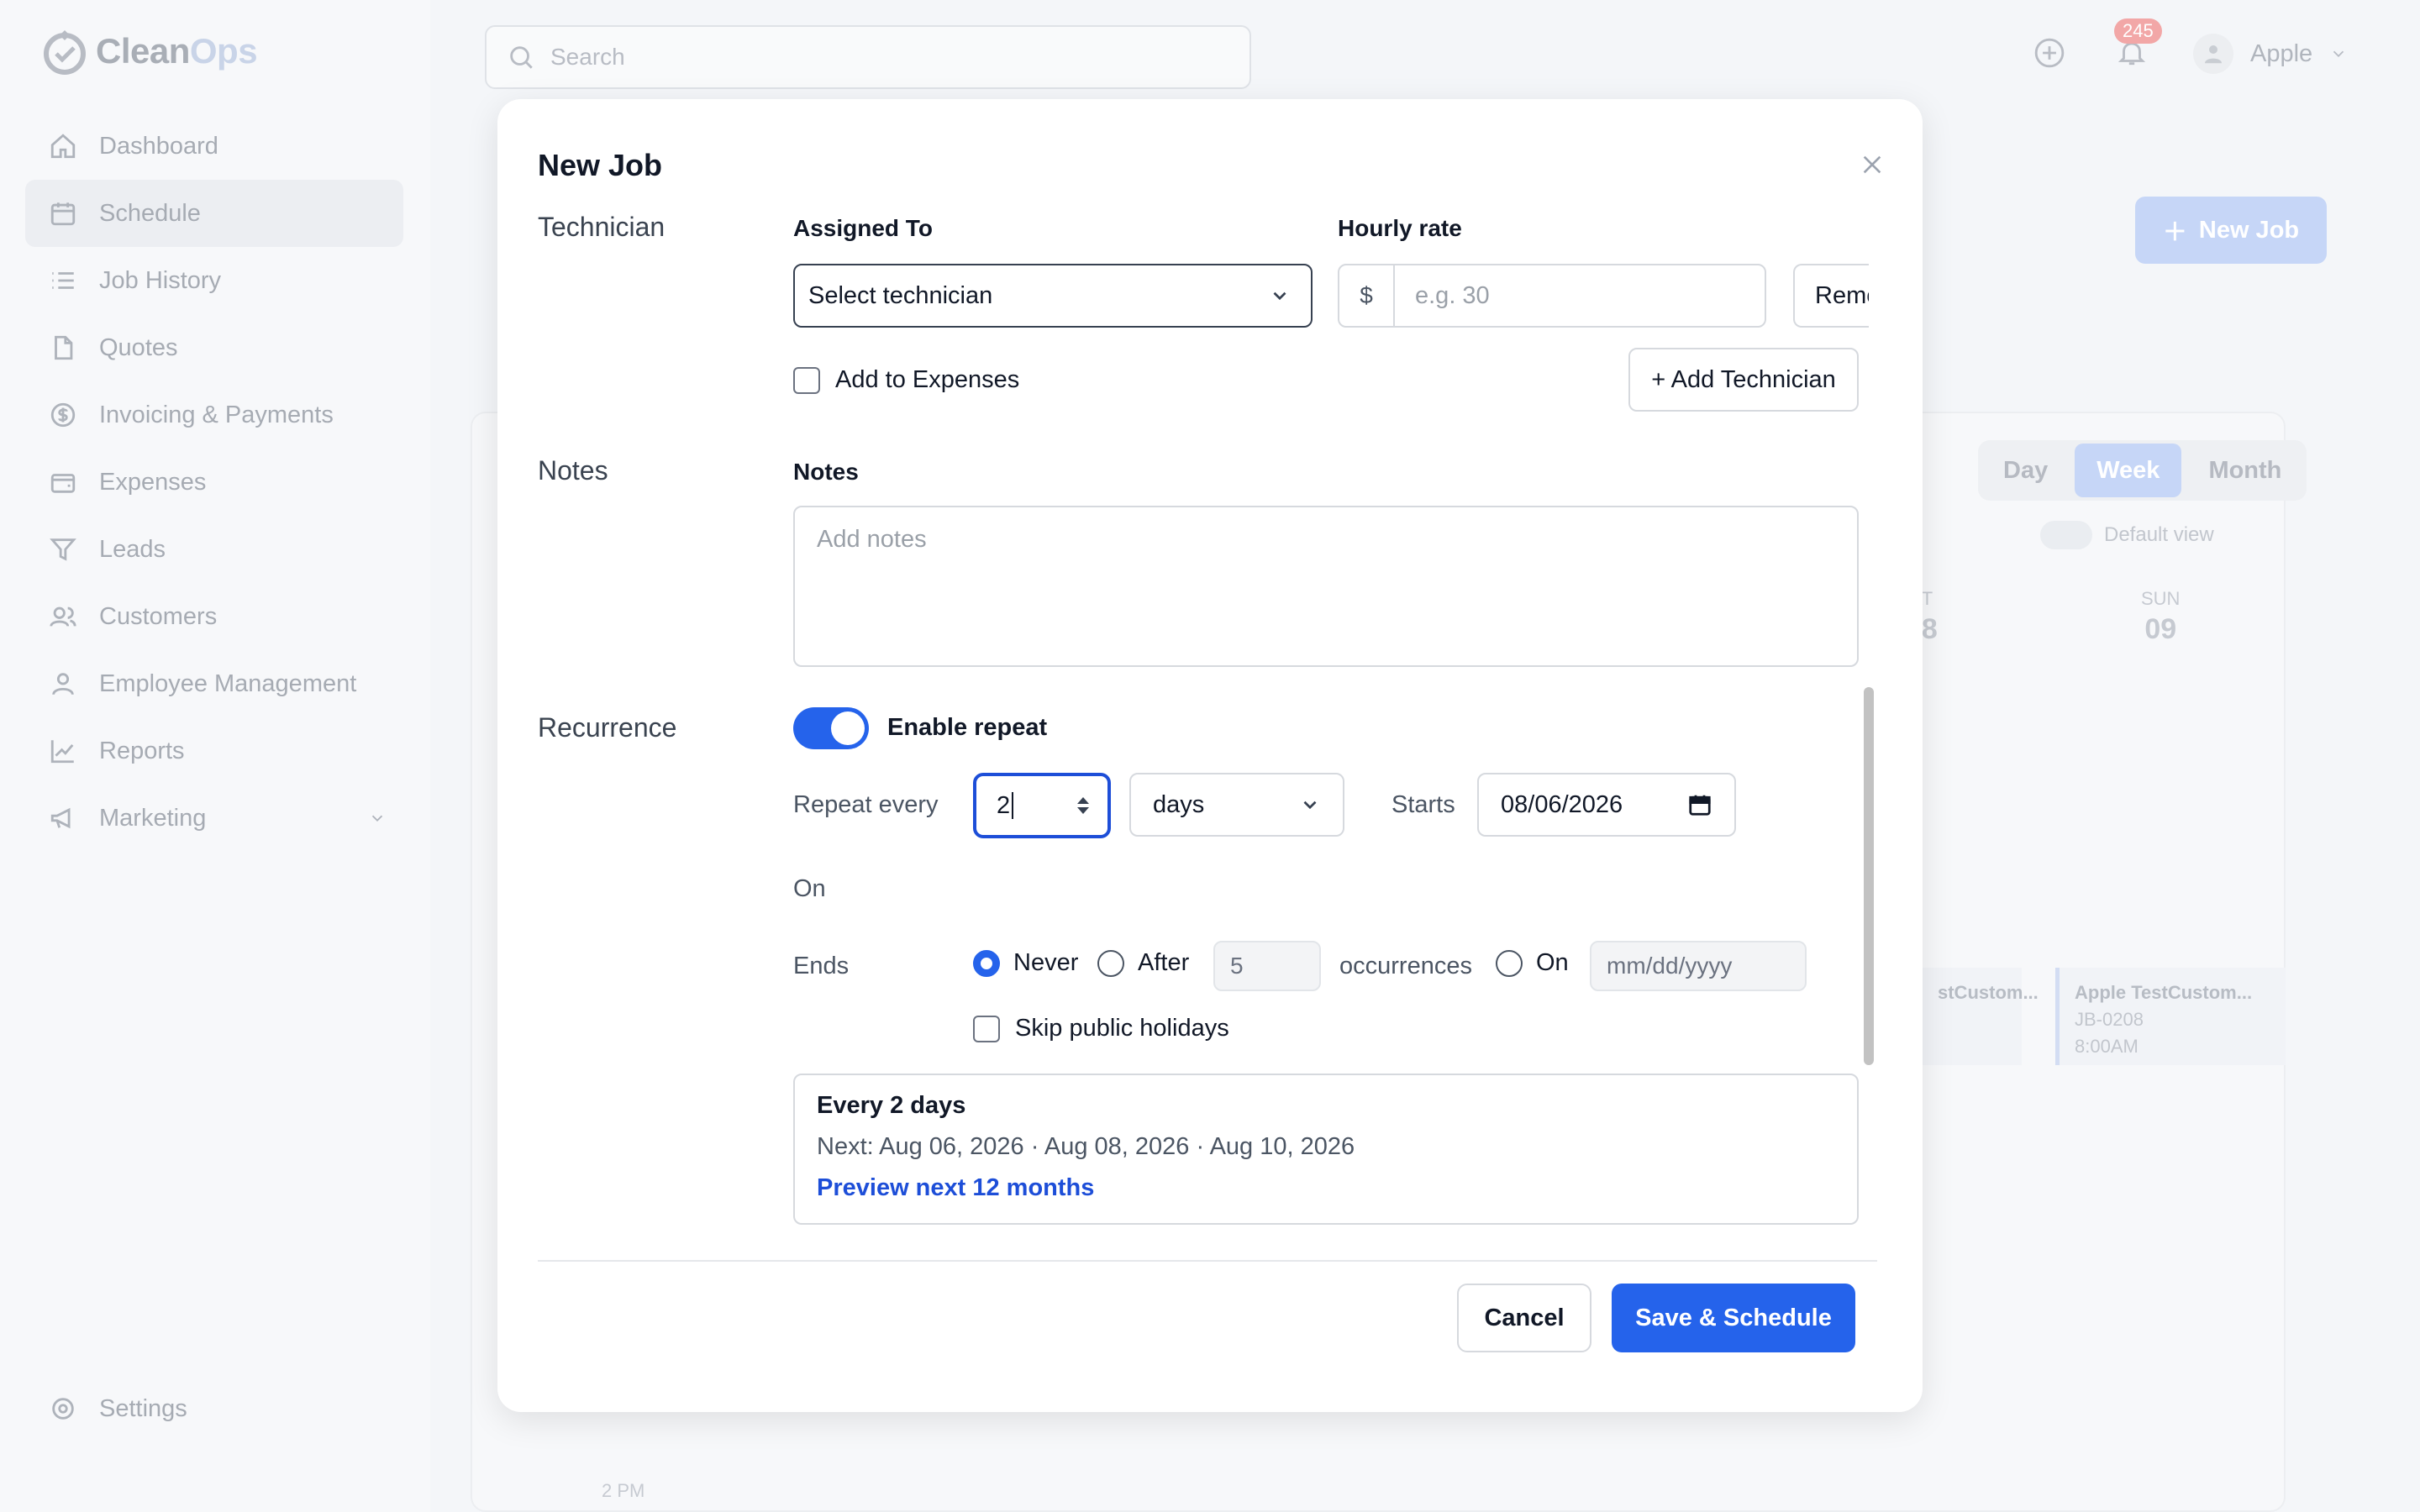 The width and height of the screenshot is (2420, 1512). Describe the element at coordinates (1042, 805) in the screenshot. I see `repeat-every-input: 2` at that location.